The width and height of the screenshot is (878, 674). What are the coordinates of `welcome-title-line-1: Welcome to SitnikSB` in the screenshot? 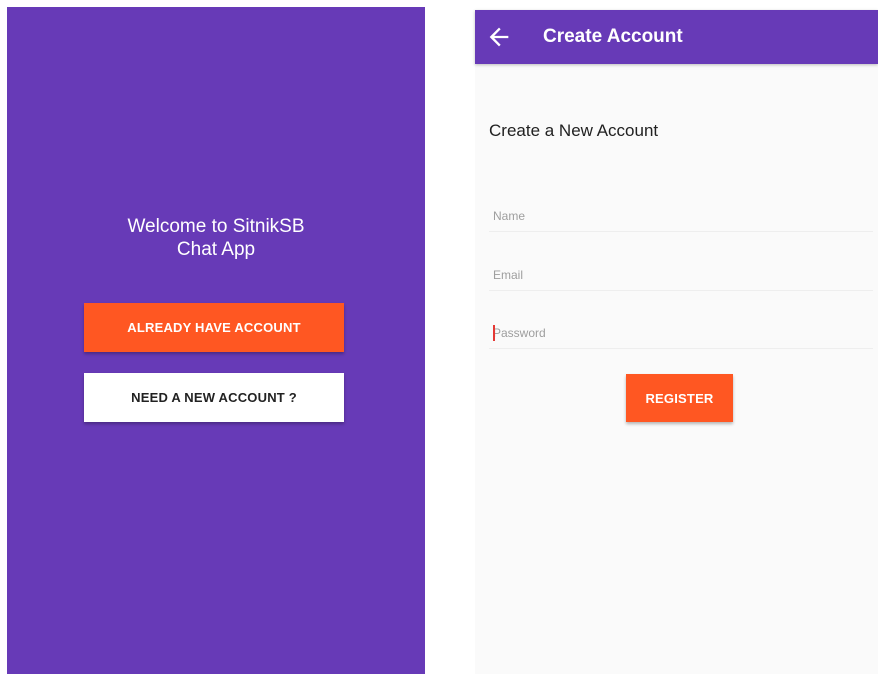 It's located at (216, 226).